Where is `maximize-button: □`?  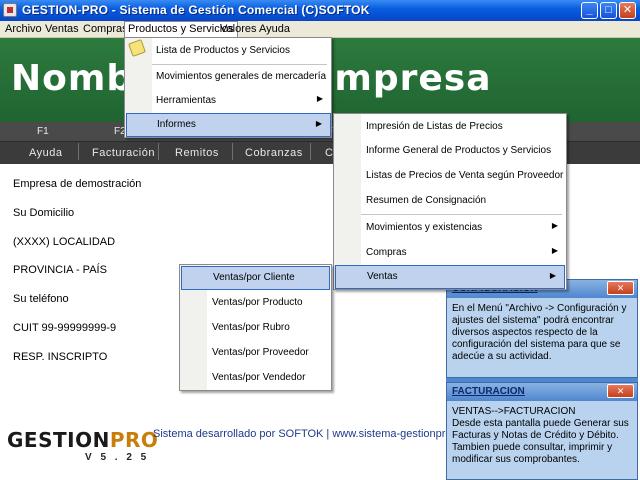 maximize-button: □ is located at coordinates (608, 10).